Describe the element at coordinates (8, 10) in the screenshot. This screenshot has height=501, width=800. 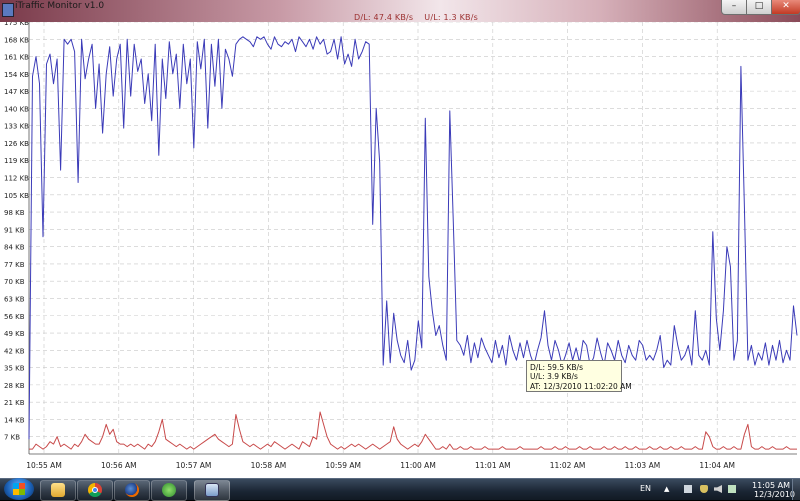
I see `app-icon` at that location.